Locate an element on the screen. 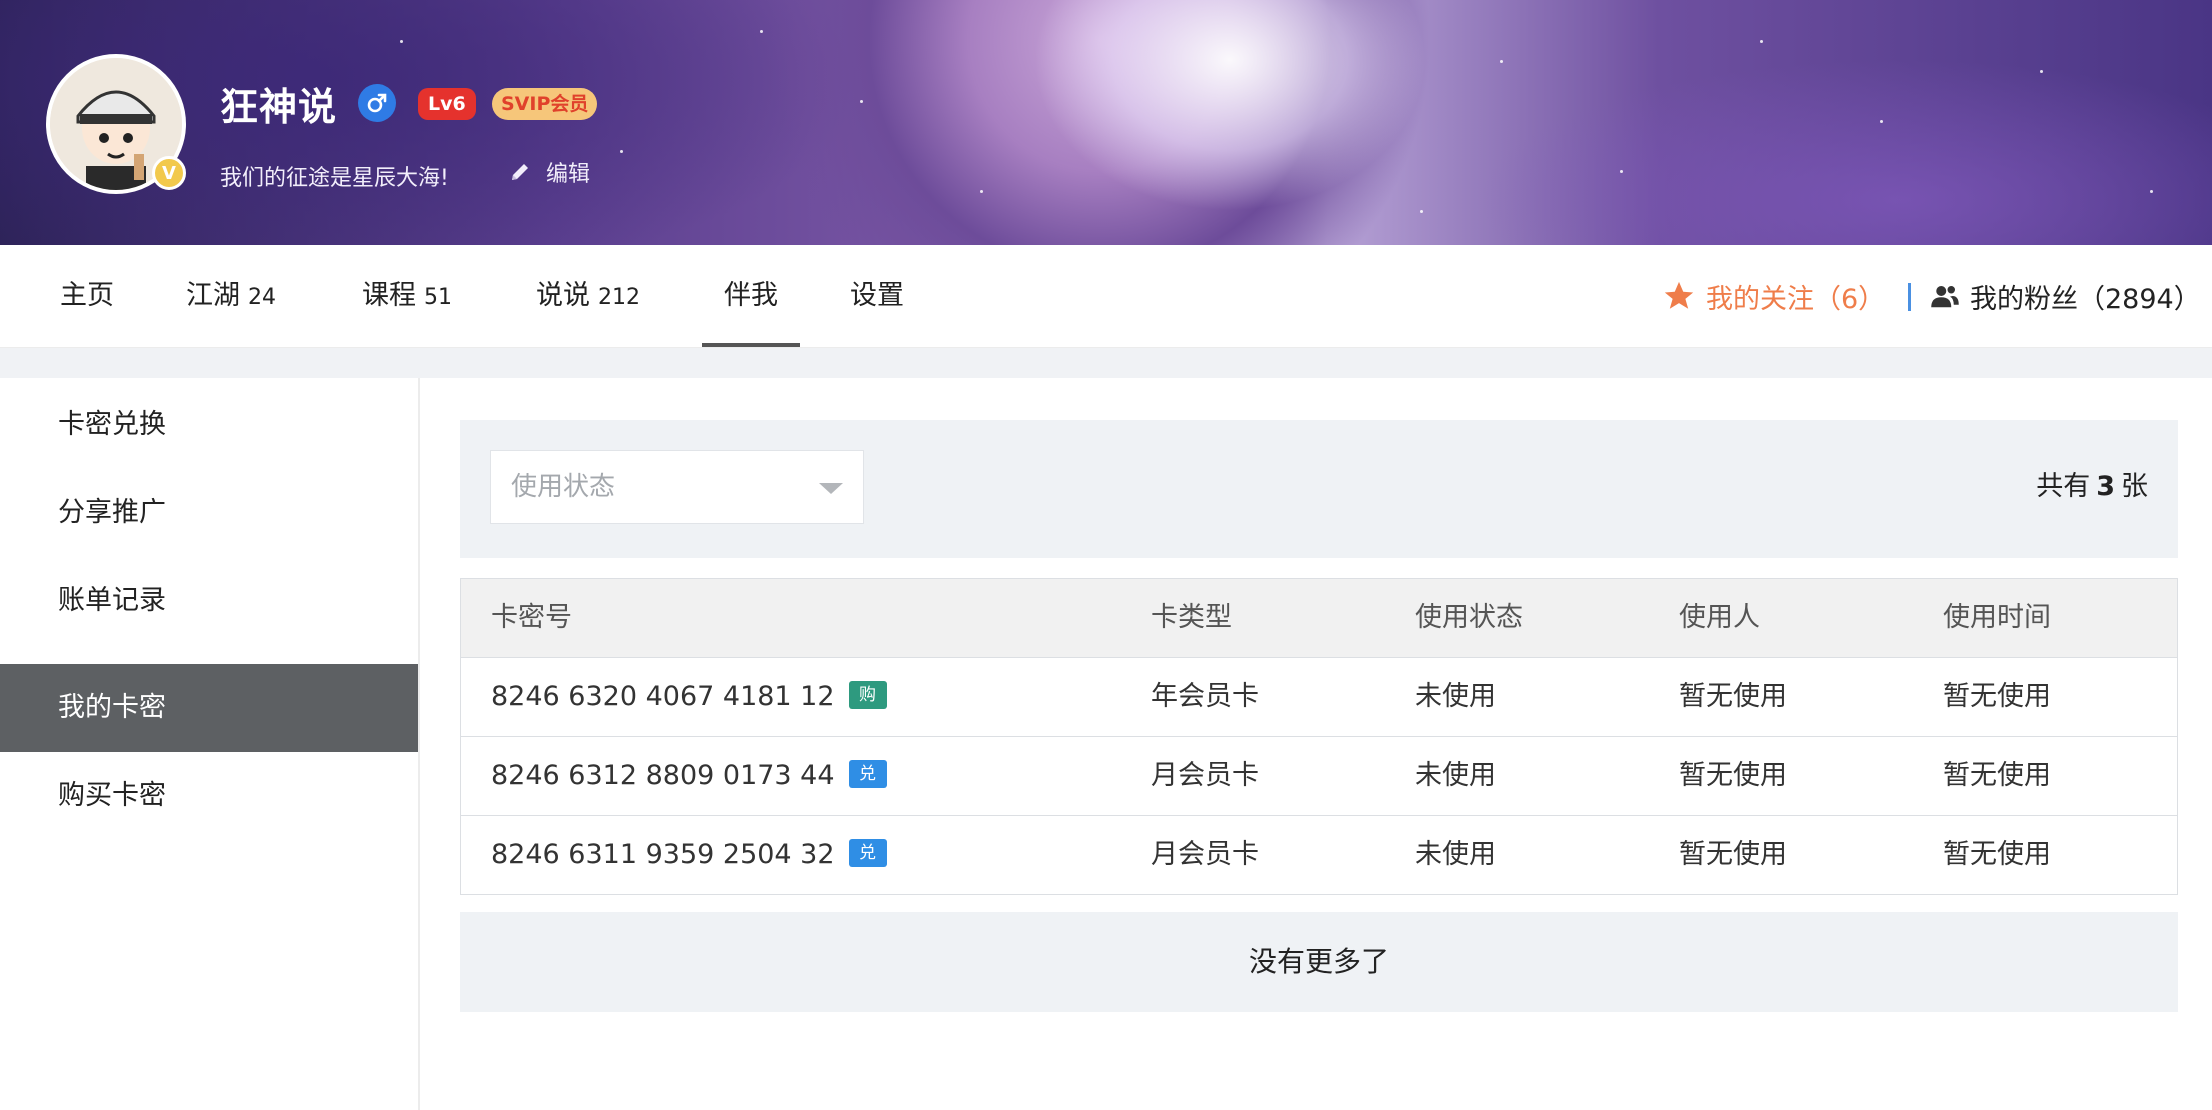 The width and height of the screenshot is (2212, 1110). sidebar-item-label: 分享推广 is located at coordinates (112, 512).